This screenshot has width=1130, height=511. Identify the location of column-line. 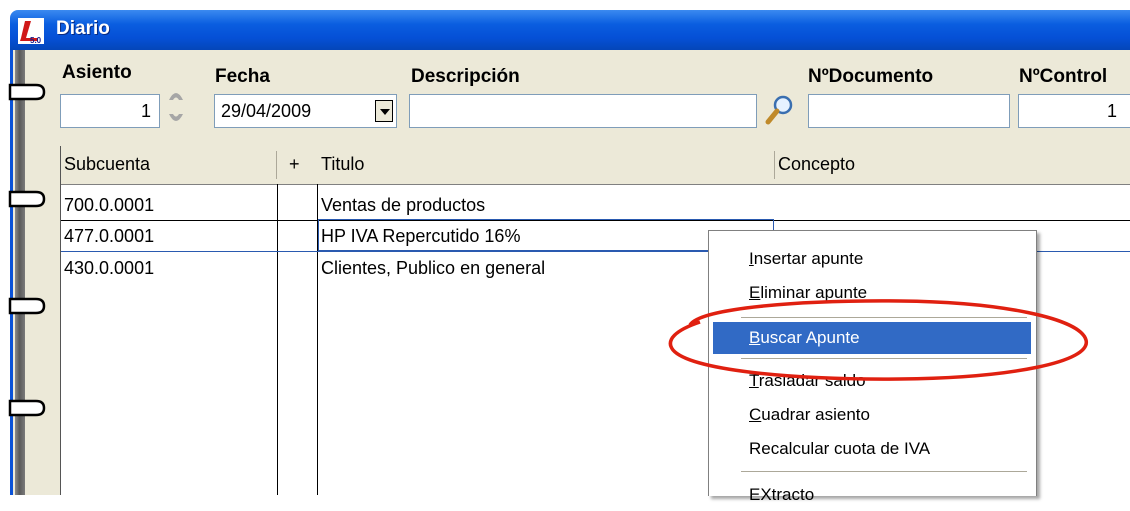
(277, 339).